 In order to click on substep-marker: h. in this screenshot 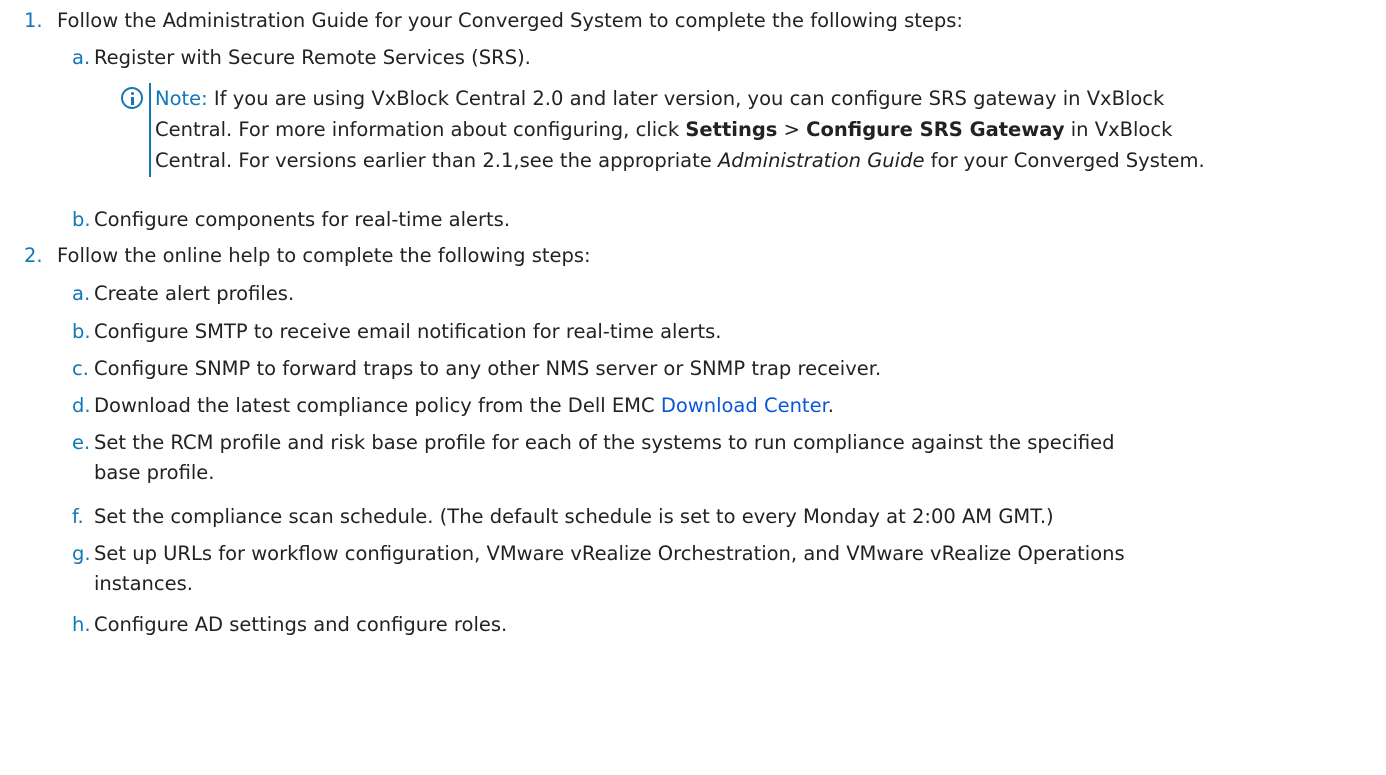, I will do `click(81, 624)`.